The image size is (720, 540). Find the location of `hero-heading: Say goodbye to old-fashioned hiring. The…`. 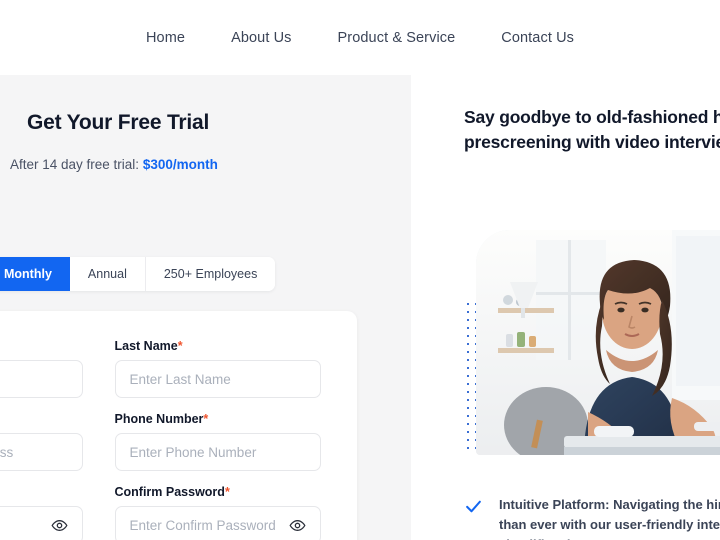

hero-heading: Say goodbye to old-fashioned hiring. The… is located at coordinates (592, 130).